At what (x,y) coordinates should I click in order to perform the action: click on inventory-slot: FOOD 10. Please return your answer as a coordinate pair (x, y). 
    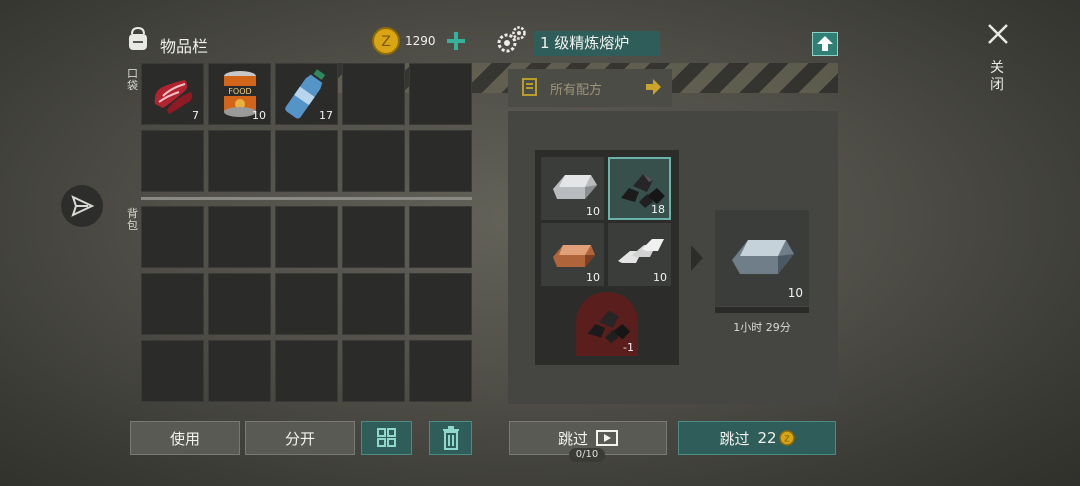
    Looking at the image, I should click on (239, 94).